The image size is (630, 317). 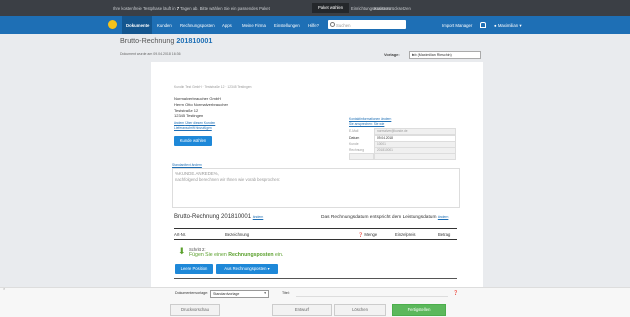 I want to click on template-select: lcb (Maximilian Rieschin) ▾, so click(x=445, y=55).